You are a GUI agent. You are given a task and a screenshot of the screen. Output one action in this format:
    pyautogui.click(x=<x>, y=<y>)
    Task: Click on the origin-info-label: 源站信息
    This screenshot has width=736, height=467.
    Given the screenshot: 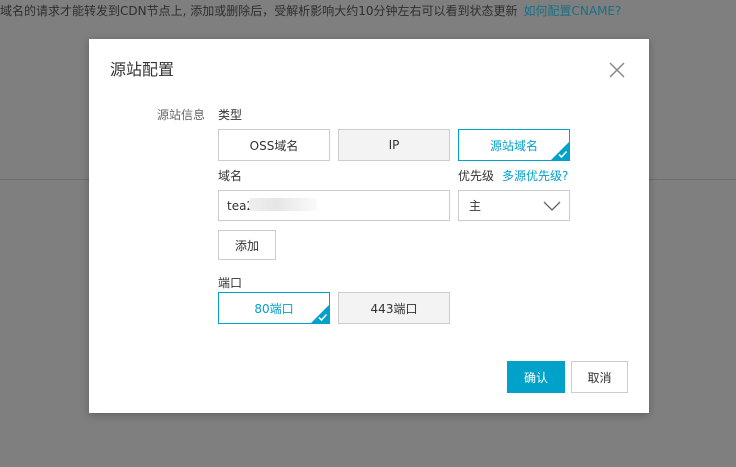 What is the action you would take?
    pyautogui.click(x=181, y=115)
    